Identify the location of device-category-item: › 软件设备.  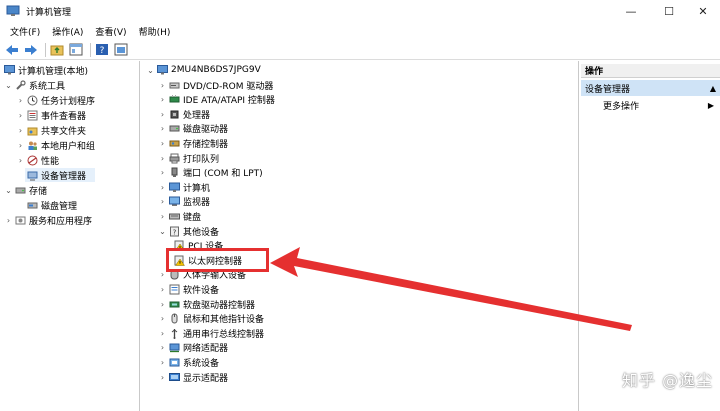
(188, 289).